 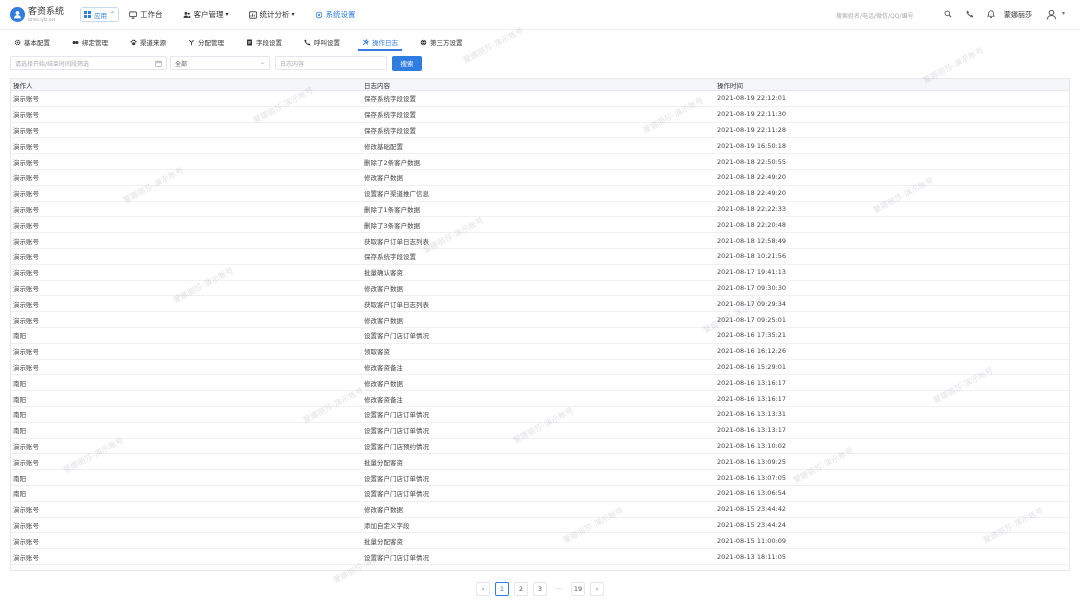 What do you see at coordinates (1063, 13) in the screenshot?
I see `chevron-down-icon: ▾` at bounding box center [1063, 13].